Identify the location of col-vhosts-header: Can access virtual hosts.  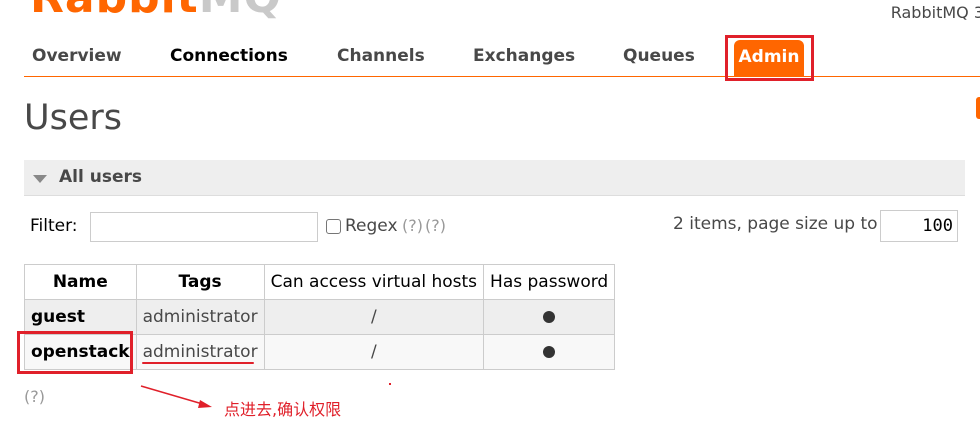
(374, 282).